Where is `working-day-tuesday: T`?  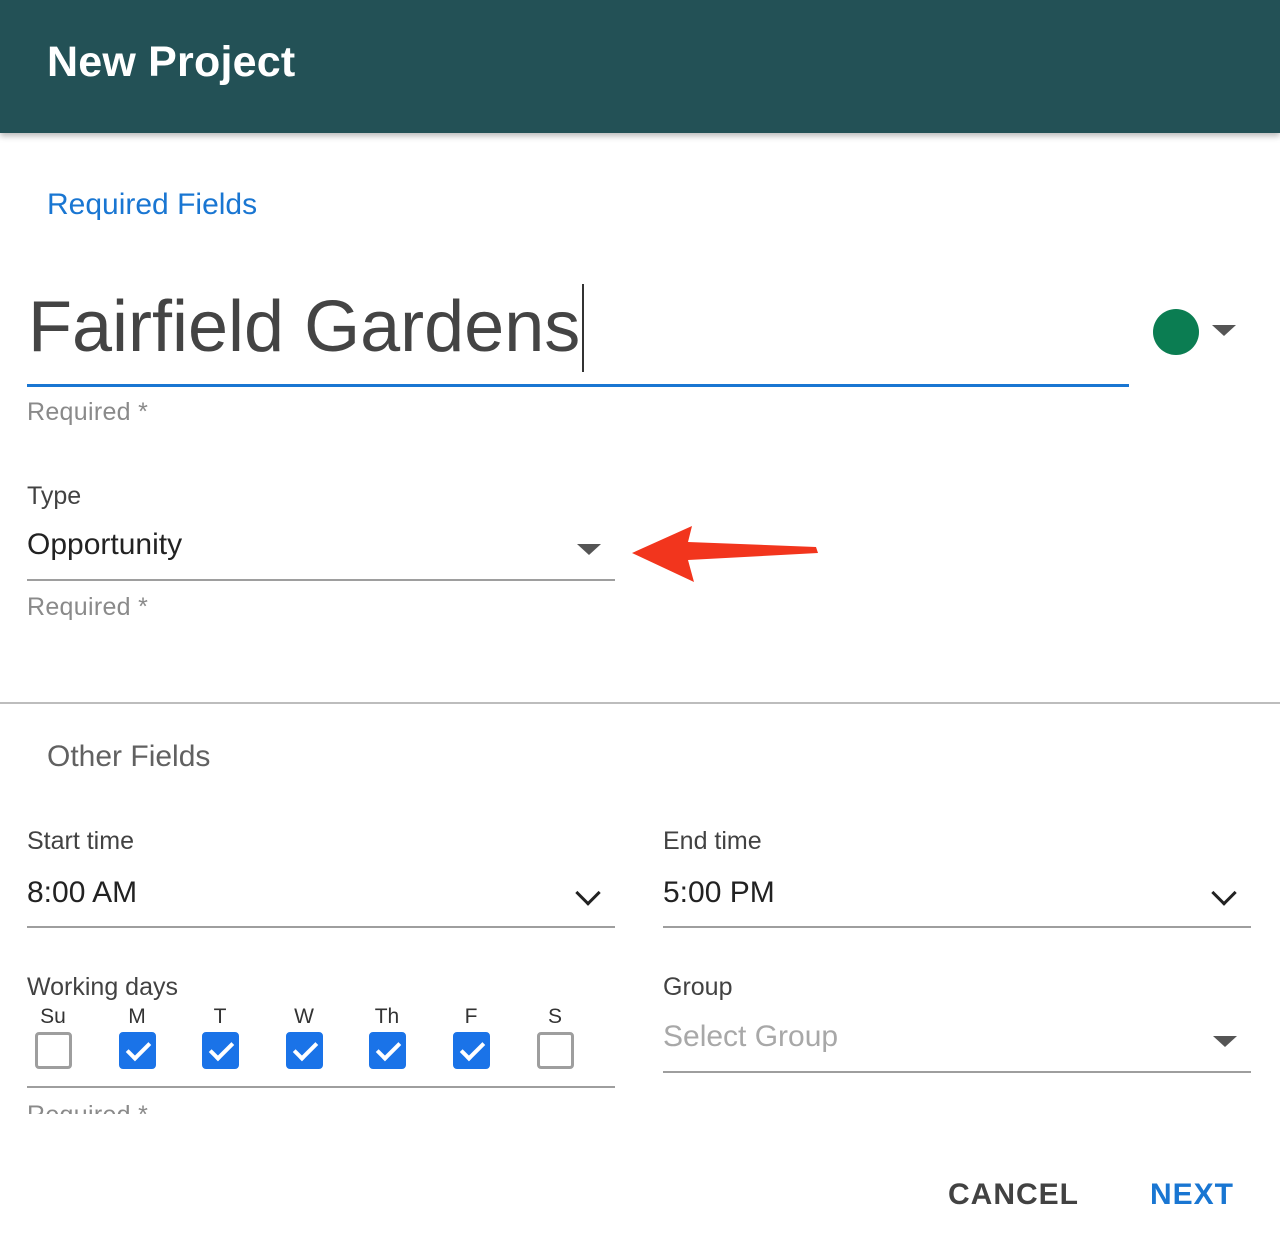 working-day-tuesday: T is located at coordinates (220, 1036).